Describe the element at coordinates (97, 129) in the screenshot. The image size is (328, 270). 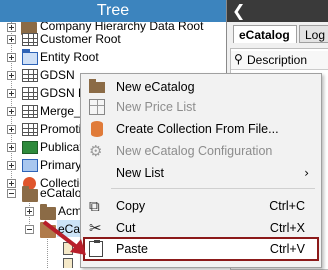
I see `collection-cylinder-icon` at that location.